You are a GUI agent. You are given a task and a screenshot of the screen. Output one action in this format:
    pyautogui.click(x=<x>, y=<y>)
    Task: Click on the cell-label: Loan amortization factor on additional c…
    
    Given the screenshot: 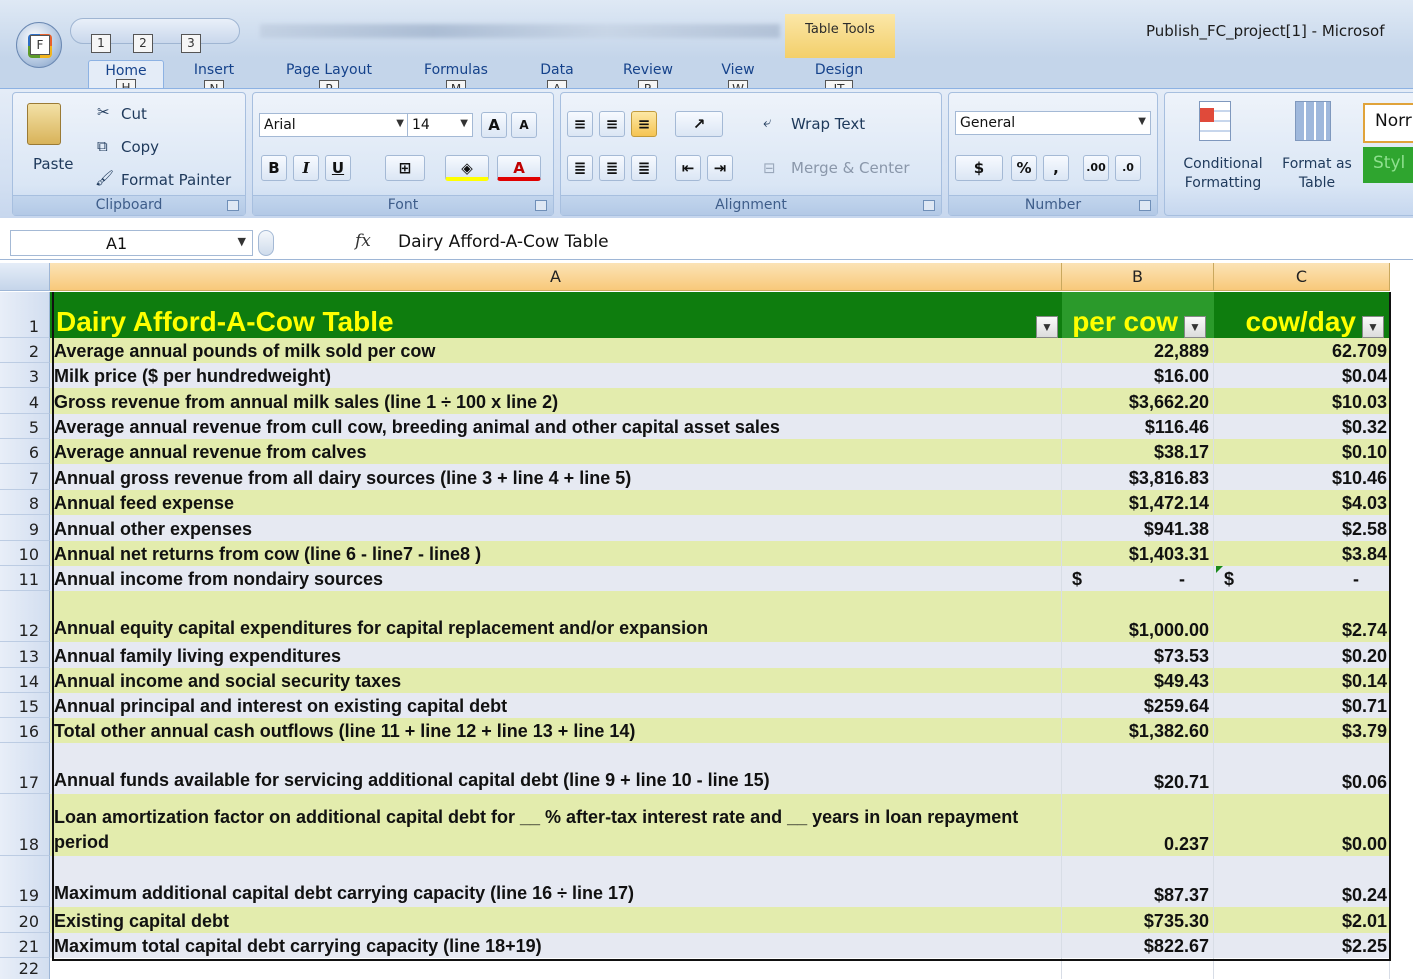 What is the action you would take?
    pyautogui.click(x=556, y=825)
    